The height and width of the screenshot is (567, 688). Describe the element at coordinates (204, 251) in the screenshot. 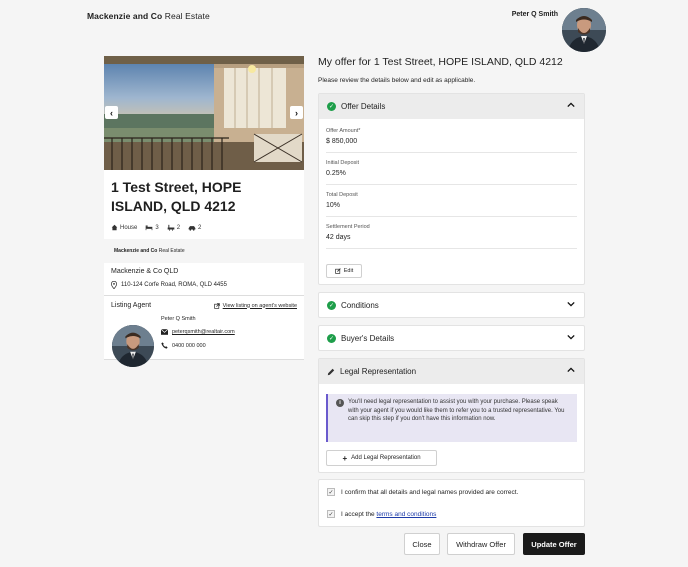

I see `agency-brand: Mackenzie and Co Real Estate` at that location.